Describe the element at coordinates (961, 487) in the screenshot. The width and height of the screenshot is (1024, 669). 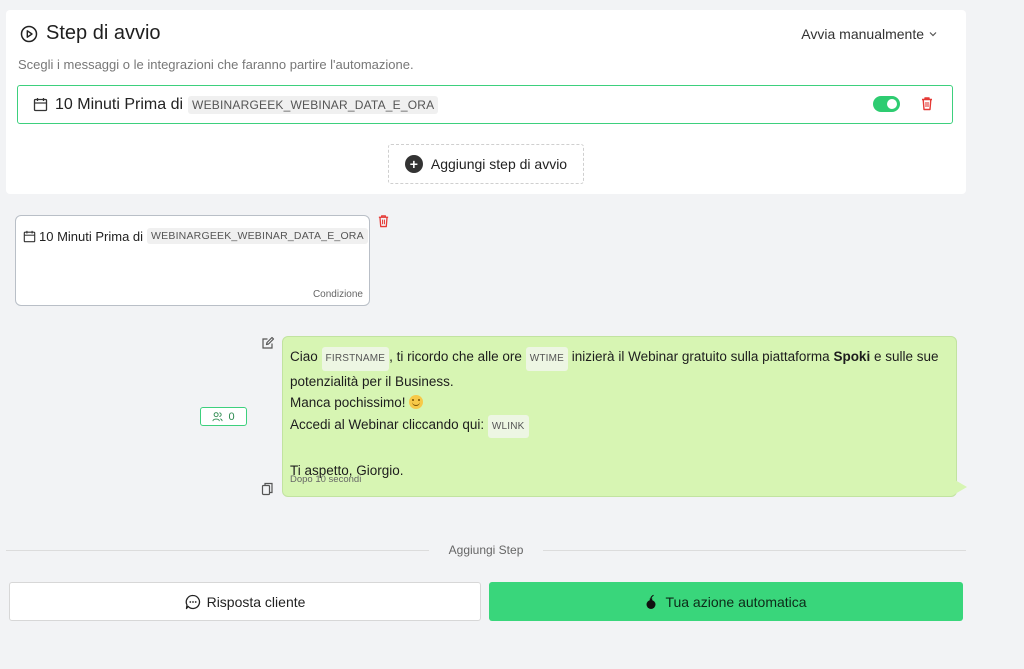
I see `bubble-tail` at that location.